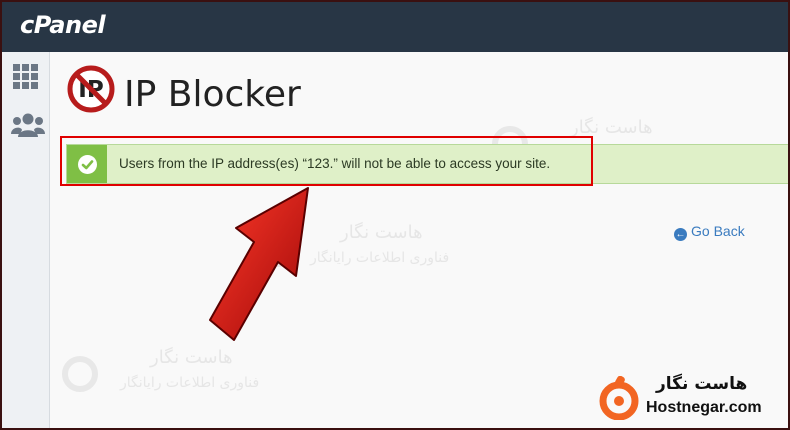 The image size is (790, 430). I want to click on page-title: IP Blocker, so click(212, 94).